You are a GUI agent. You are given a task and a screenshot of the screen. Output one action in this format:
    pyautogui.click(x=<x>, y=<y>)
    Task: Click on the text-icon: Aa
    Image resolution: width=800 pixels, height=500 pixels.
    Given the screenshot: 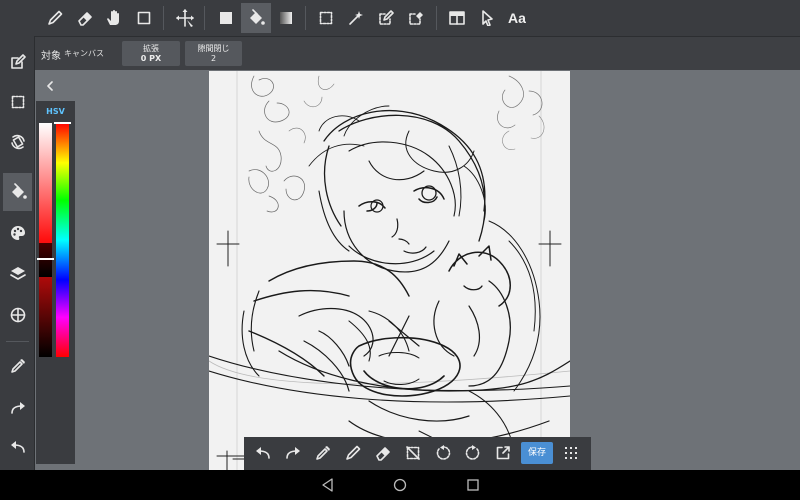 What is the action you would take?
    pyautogui.click(x=517, y=18)
    